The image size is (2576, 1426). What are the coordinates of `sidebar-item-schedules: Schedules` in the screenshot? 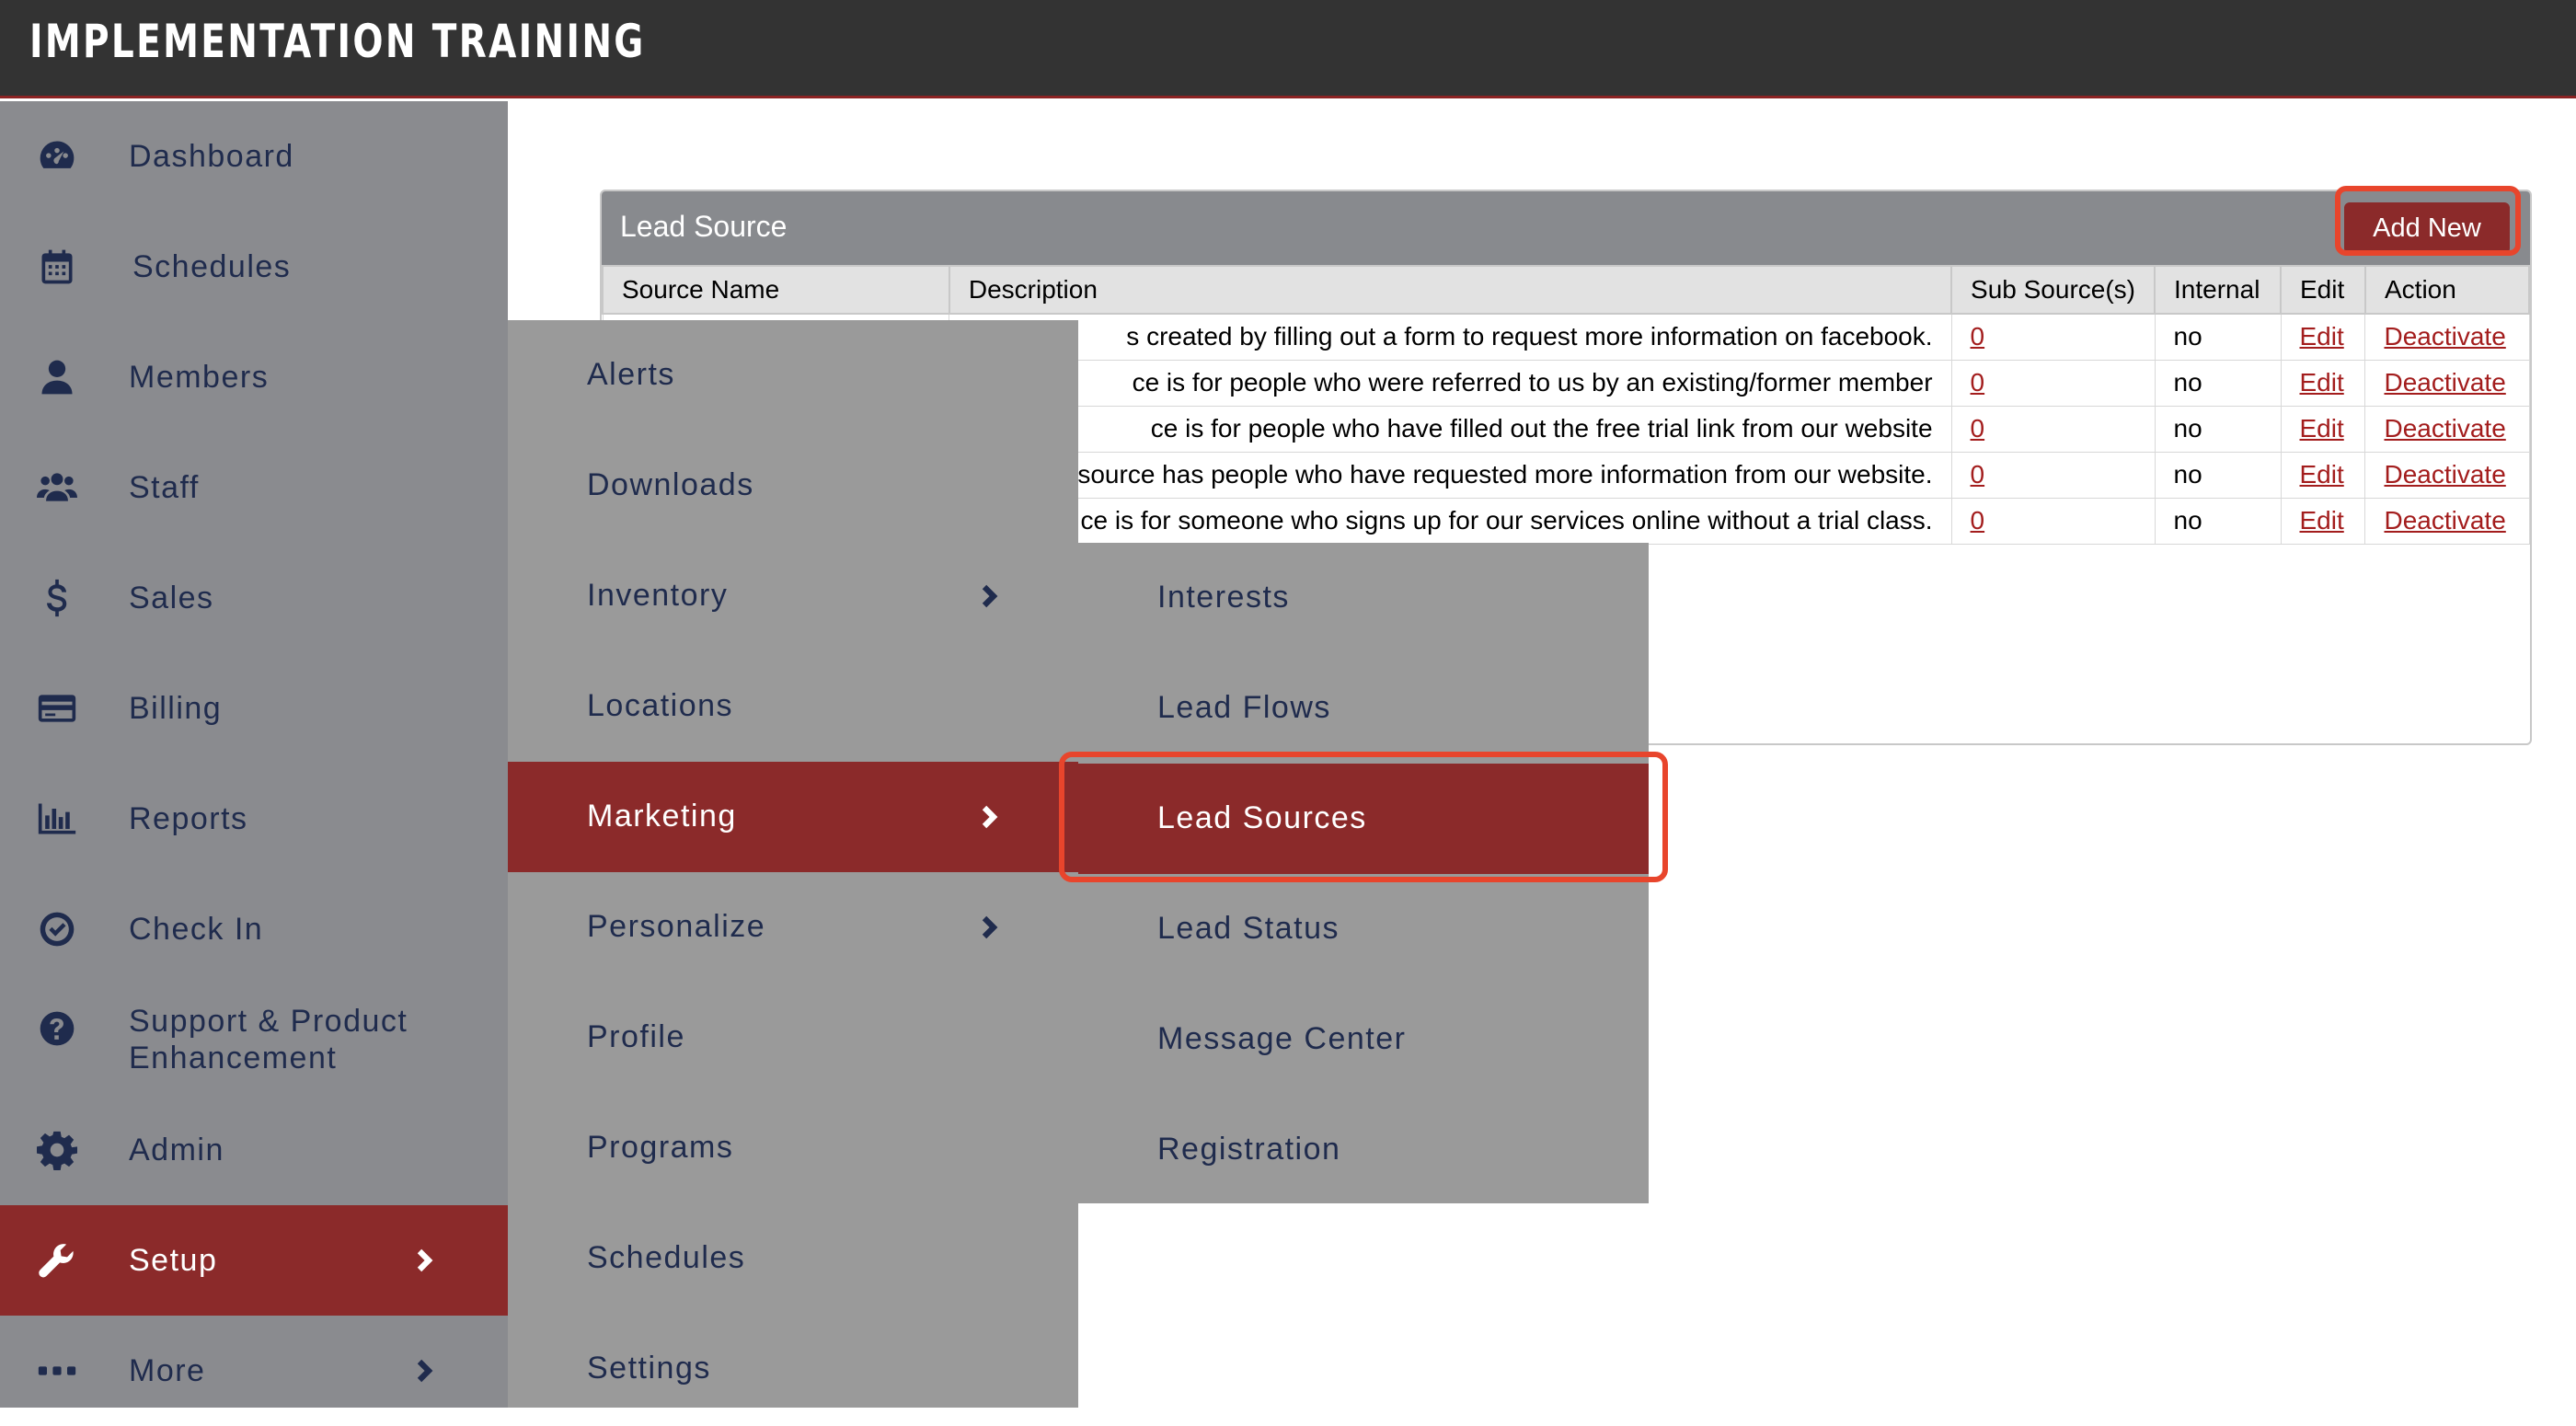 It's located at (254, 267).